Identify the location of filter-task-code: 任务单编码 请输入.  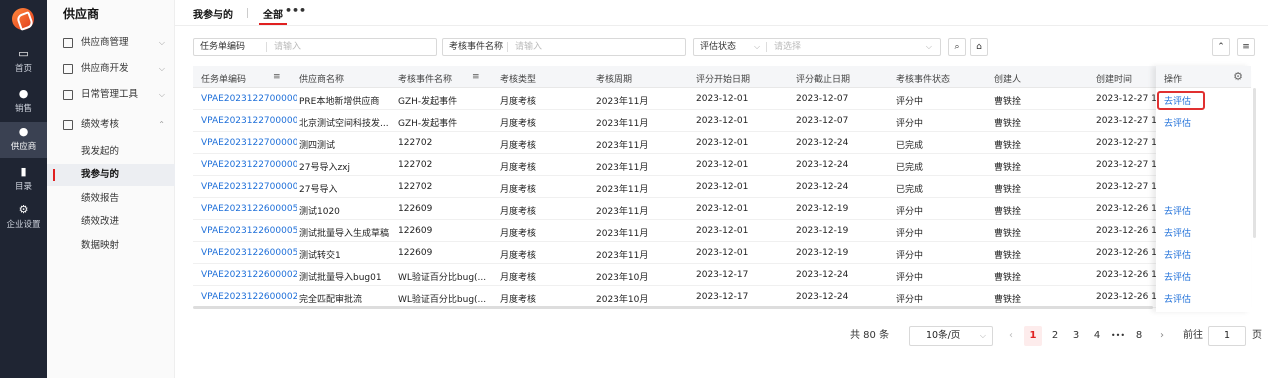
(315, 47).